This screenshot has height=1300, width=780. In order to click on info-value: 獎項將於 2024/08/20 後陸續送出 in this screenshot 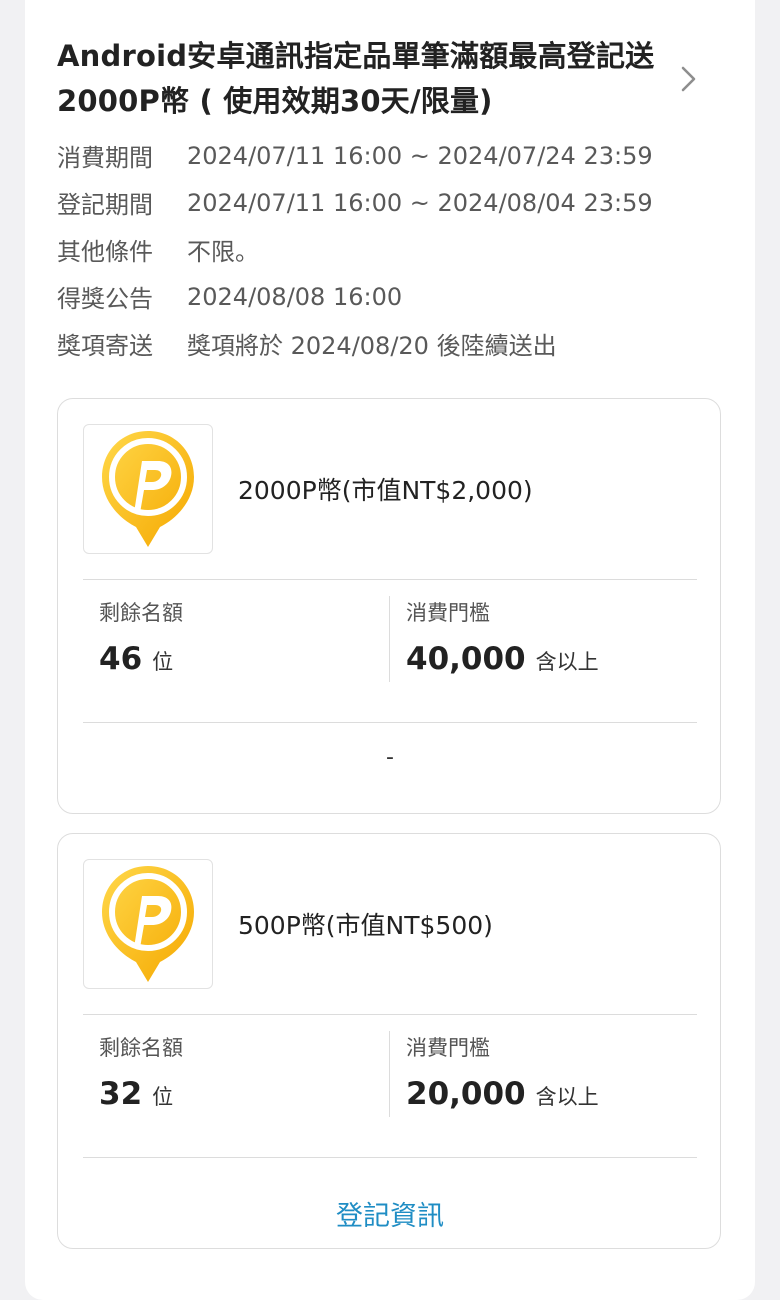, I will do `click(372, 346)`.